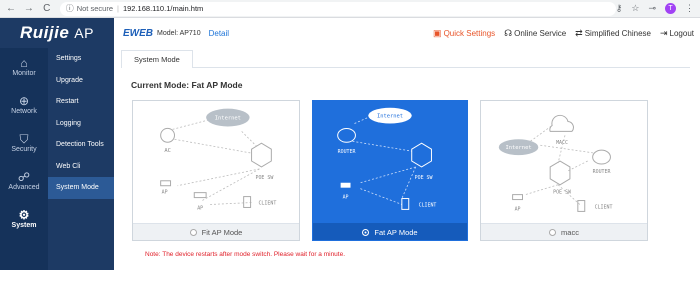 Image resolution: width=700 pixels, height=290 pixels. What do you see at coordinates (555, 163) in the screenshot?
I see `macc-diagram: MACC Internet ROUTER POE SW AP CLIENT` at bounding box center [555, 163].